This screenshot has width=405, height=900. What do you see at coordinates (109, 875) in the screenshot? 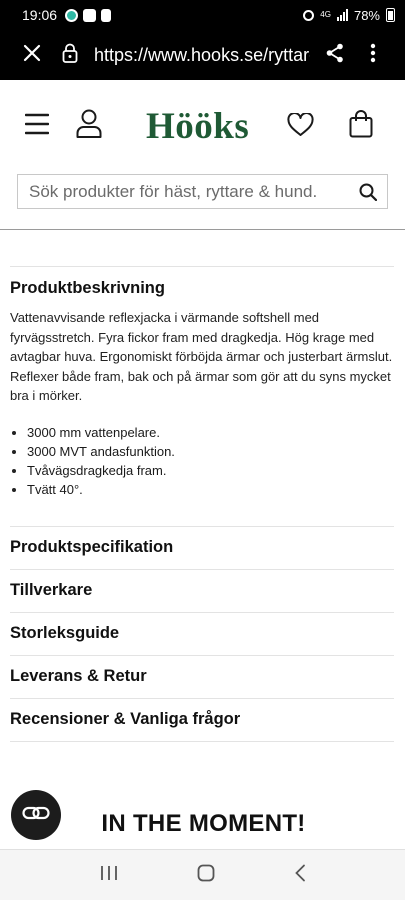
I see `recent-apps-icon` at bounding box center [109, 875].